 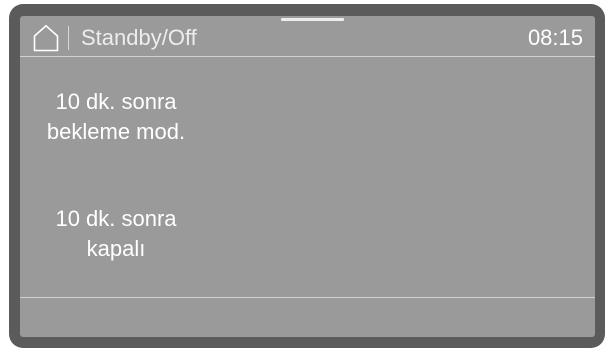 I want to click on option-off-line1: 10 dk. sonra, so click(x=116, y=218).